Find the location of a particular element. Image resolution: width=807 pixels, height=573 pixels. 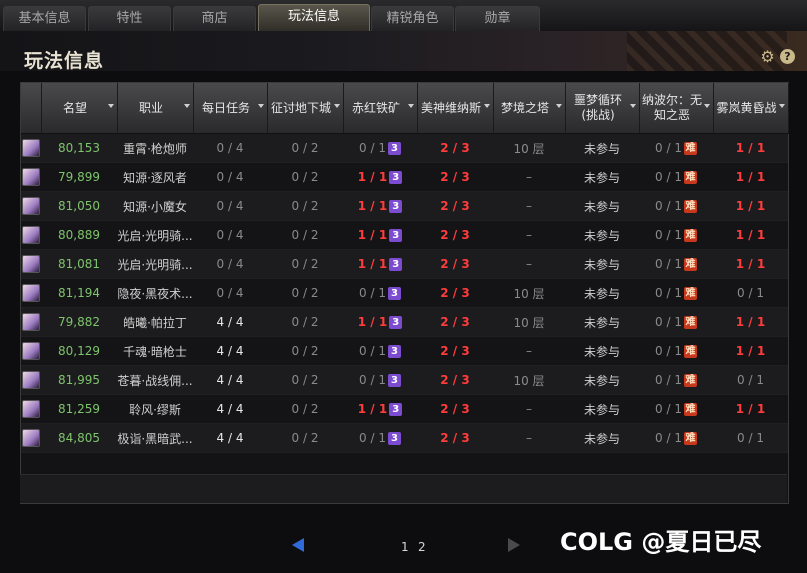

page-number-2: 2 is located at coordinates (422, 547).